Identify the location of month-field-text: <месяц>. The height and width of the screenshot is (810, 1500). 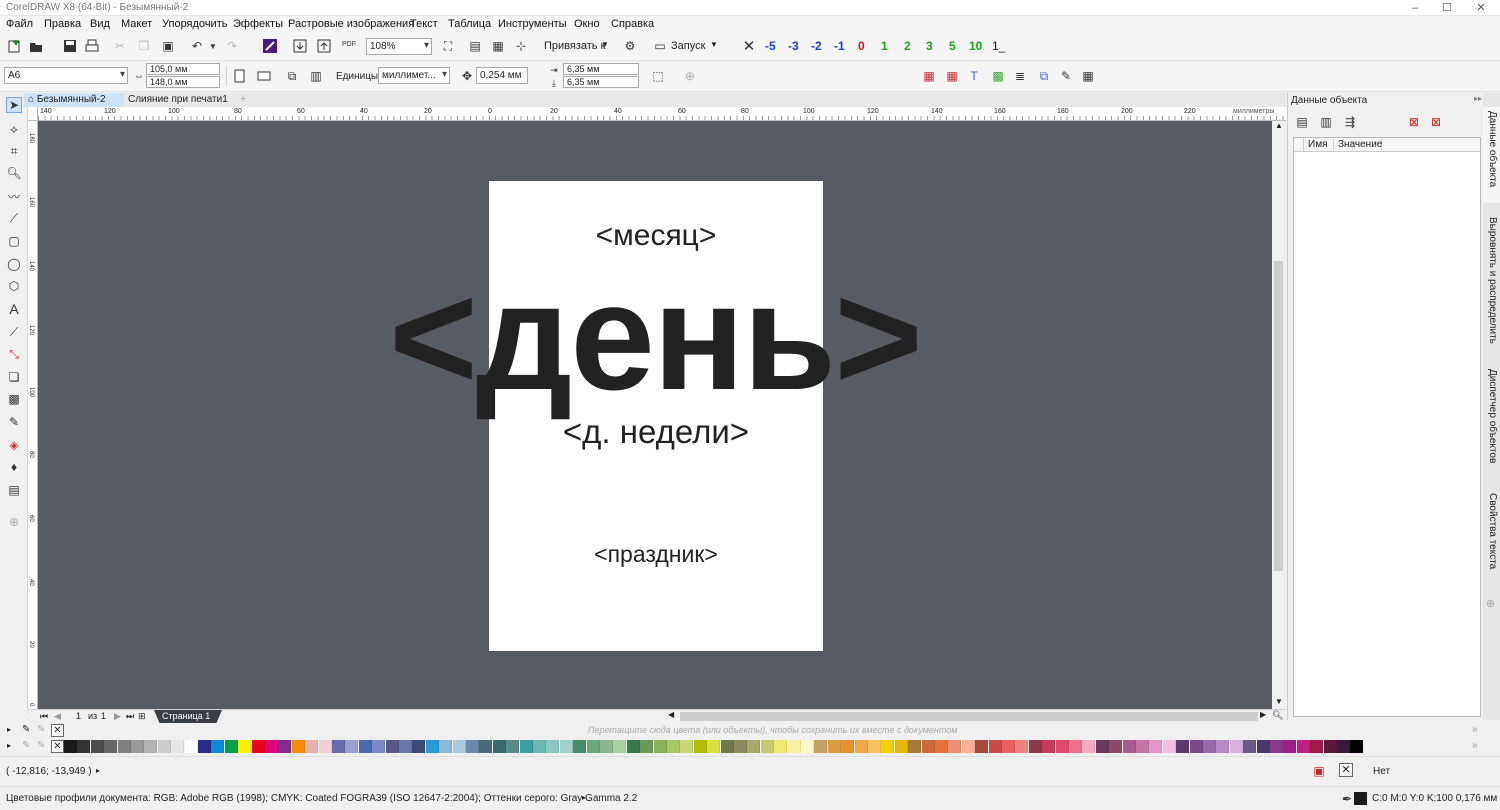
(656, 236).